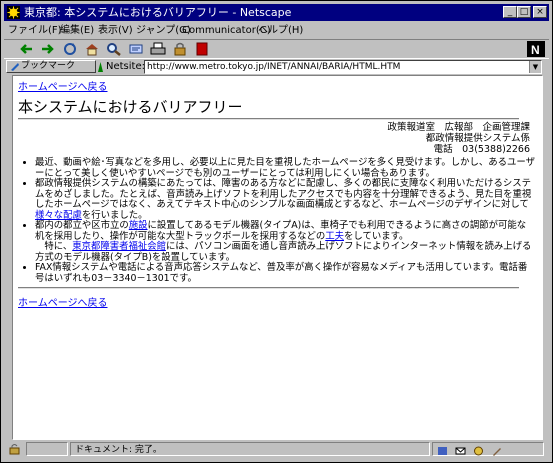  What do you see at coordinates (138, 225) in the screenshot?
I see `facilities-link: 施設` at bounding box center [138, 225].